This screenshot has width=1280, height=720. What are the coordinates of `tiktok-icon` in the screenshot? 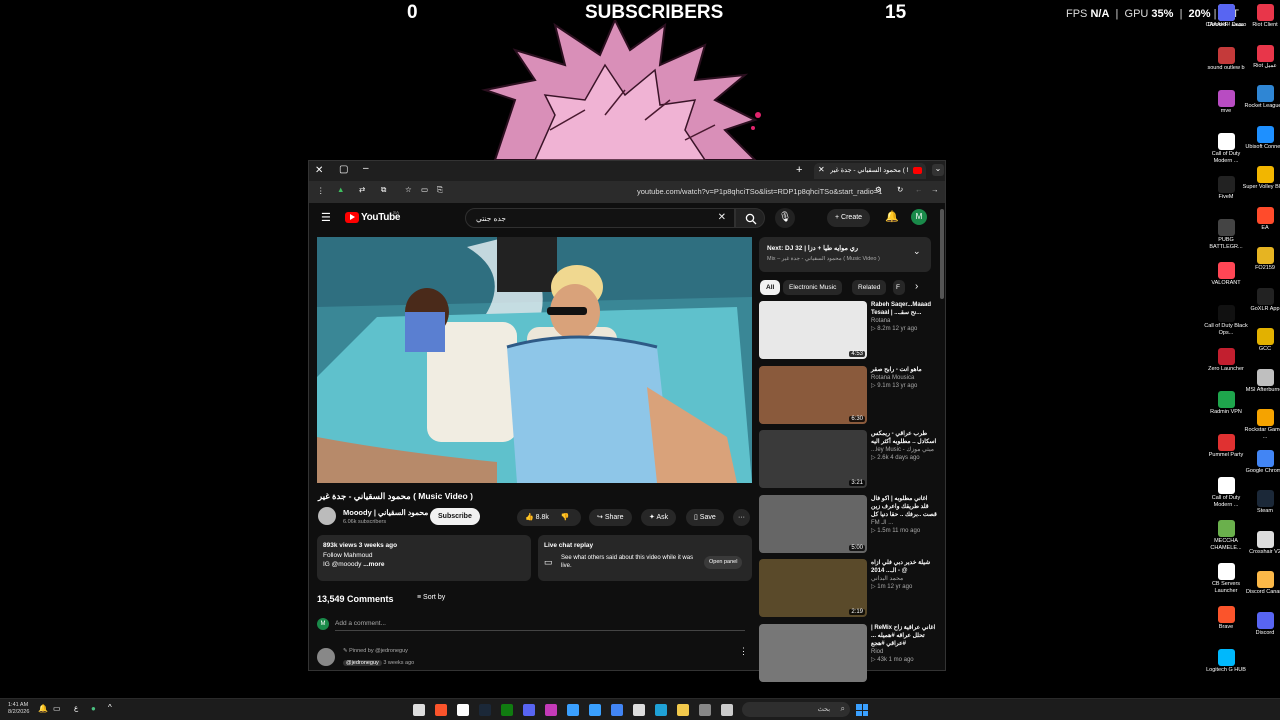 It's located at (463, 710).